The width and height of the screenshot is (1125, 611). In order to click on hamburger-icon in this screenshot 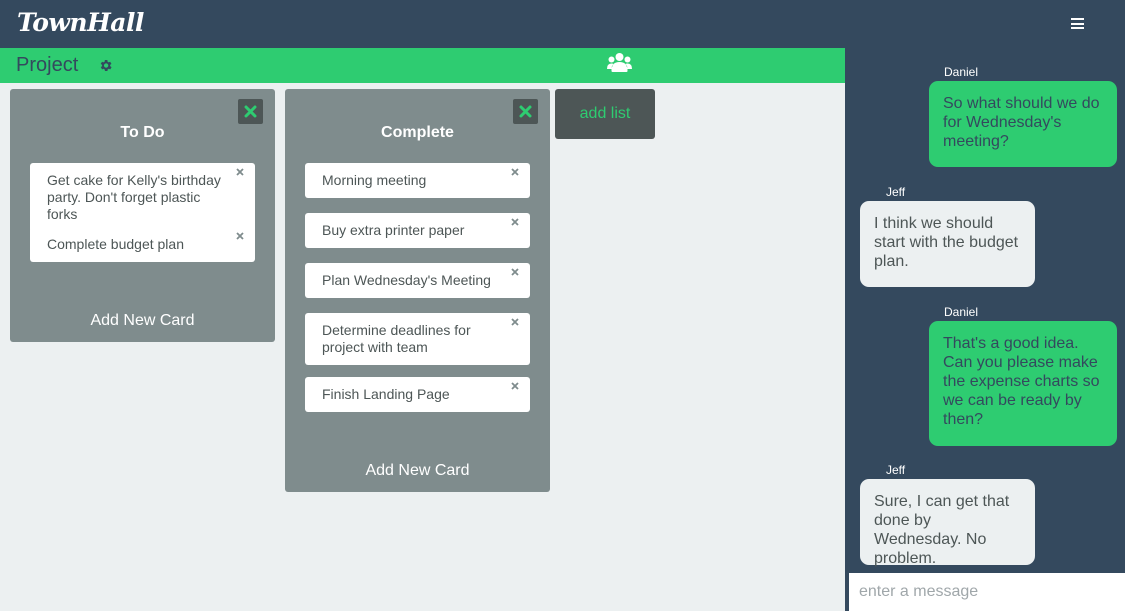, I will do `click(1077, 23)`.